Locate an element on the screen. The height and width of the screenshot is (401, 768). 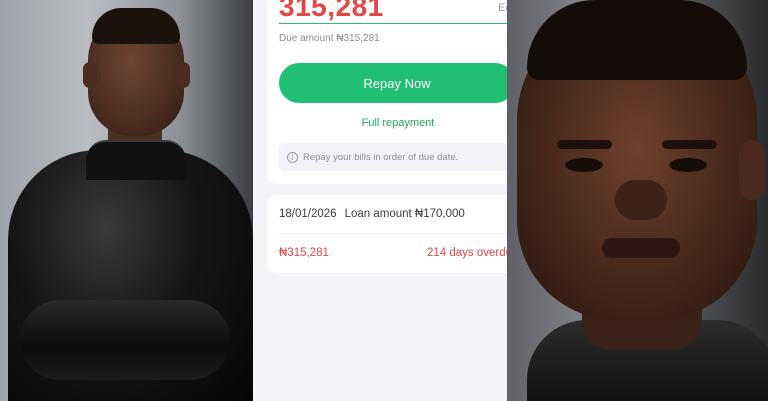
jacket-collar is located at coordinates (136, 160).